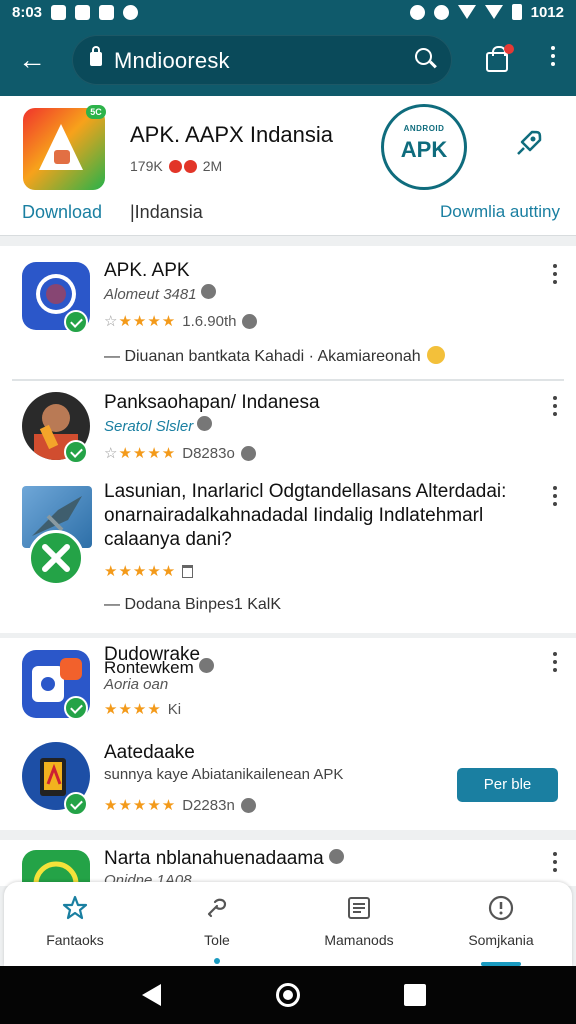 The width and height of the screenshot is (576, 1024). What do you see at coordinates (493, 12) in the screenshot?
I see `signal-icon` at bounding box center [493, 12].